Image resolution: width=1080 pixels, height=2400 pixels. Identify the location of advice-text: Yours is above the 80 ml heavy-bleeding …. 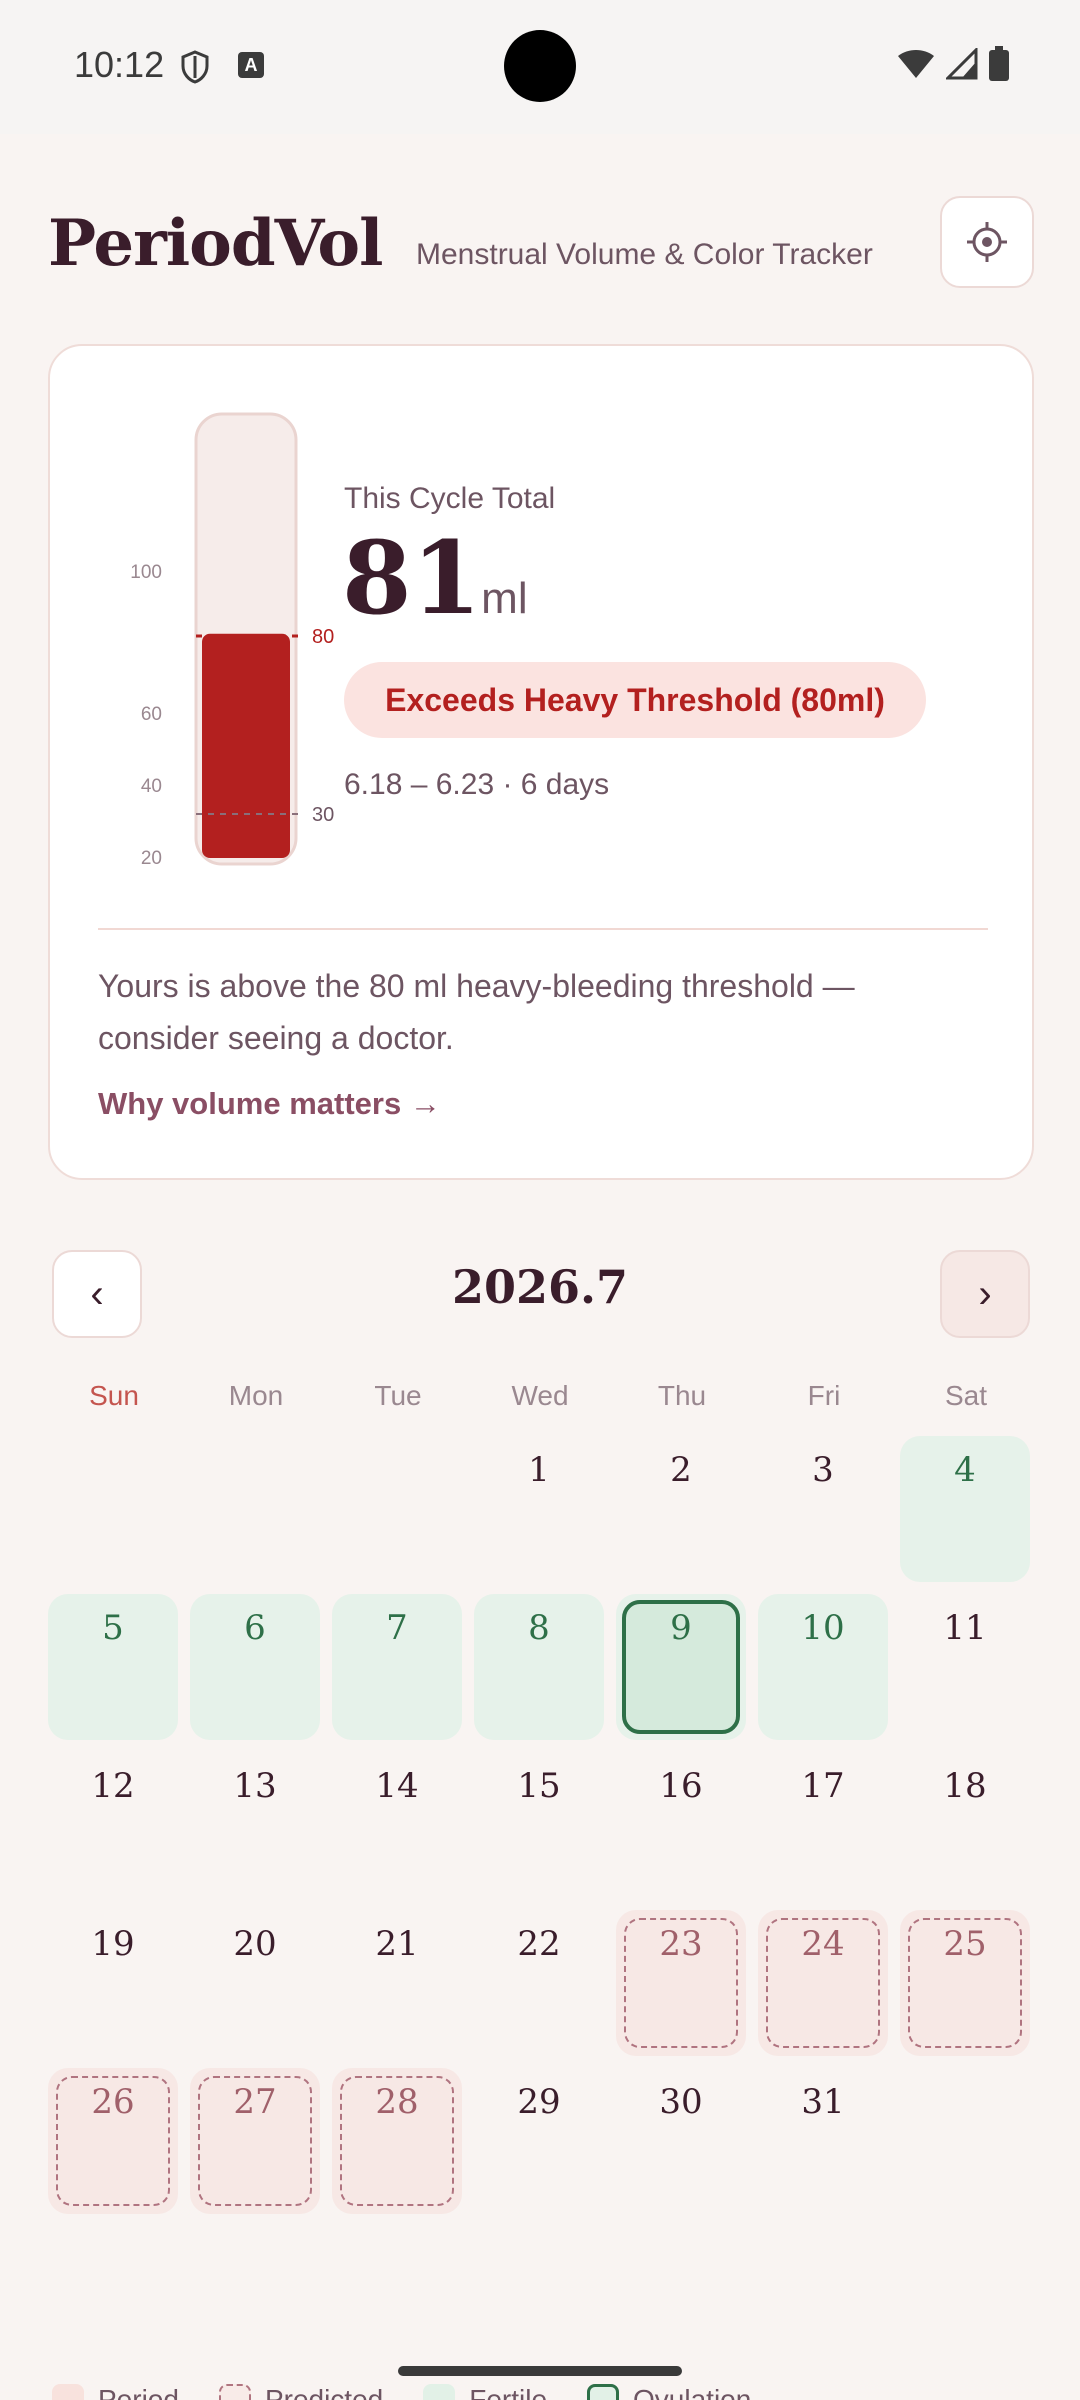
(476, 1012).